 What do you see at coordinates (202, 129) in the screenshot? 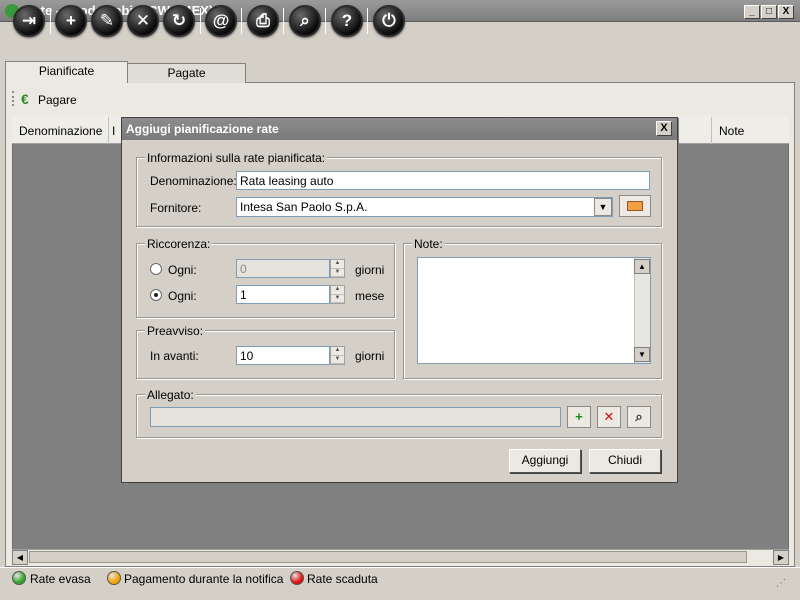
I see `dialog-title: Aggiugi pianificazione rate` at bounding box center [202, 129].